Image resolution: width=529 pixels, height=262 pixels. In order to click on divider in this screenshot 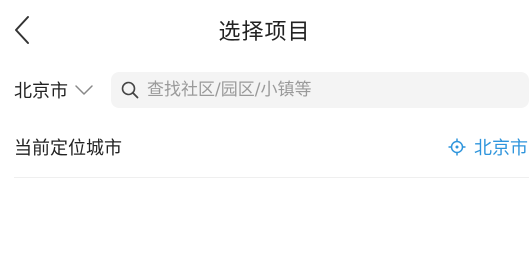, I will do `click(271, 177)`.